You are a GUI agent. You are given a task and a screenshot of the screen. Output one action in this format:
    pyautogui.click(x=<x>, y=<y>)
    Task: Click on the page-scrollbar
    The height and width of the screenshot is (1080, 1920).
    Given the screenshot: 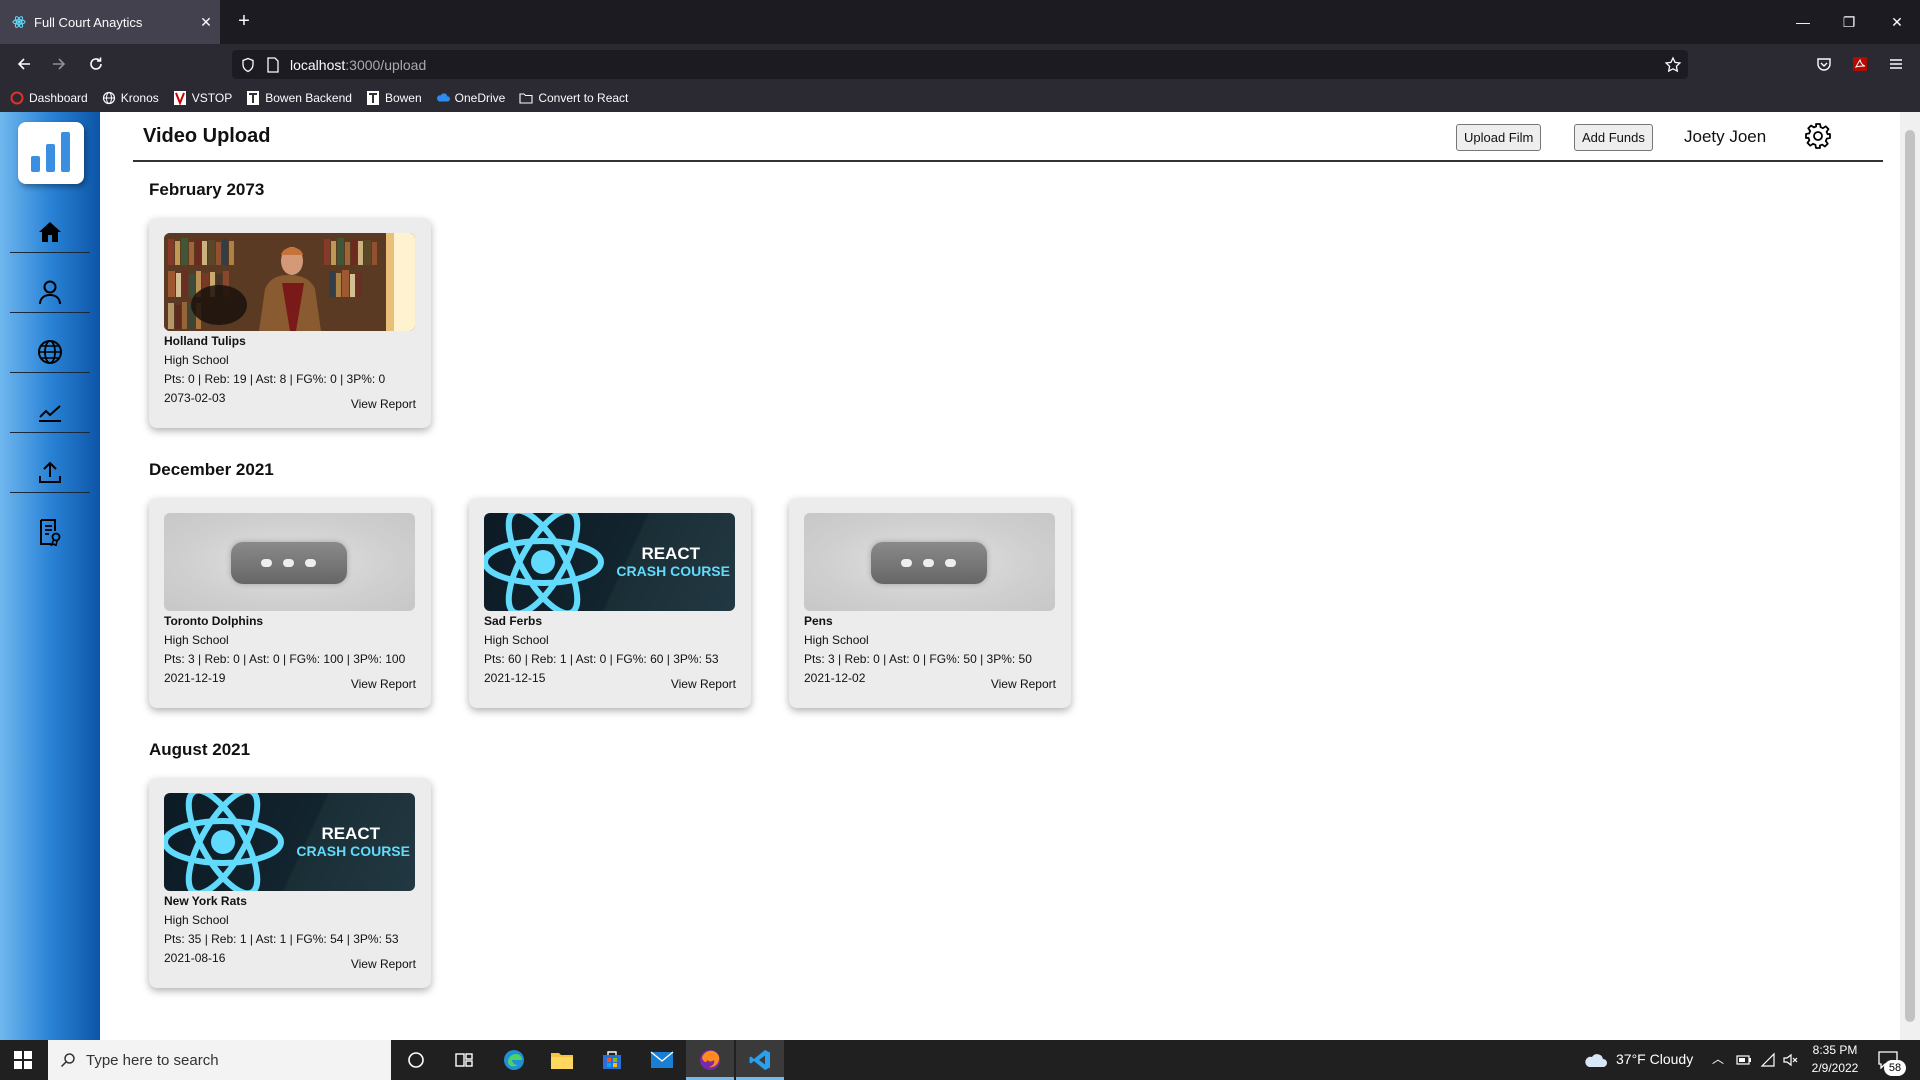 What is the action you would take?
    pyautogui.click(x=1910, y=576)
    